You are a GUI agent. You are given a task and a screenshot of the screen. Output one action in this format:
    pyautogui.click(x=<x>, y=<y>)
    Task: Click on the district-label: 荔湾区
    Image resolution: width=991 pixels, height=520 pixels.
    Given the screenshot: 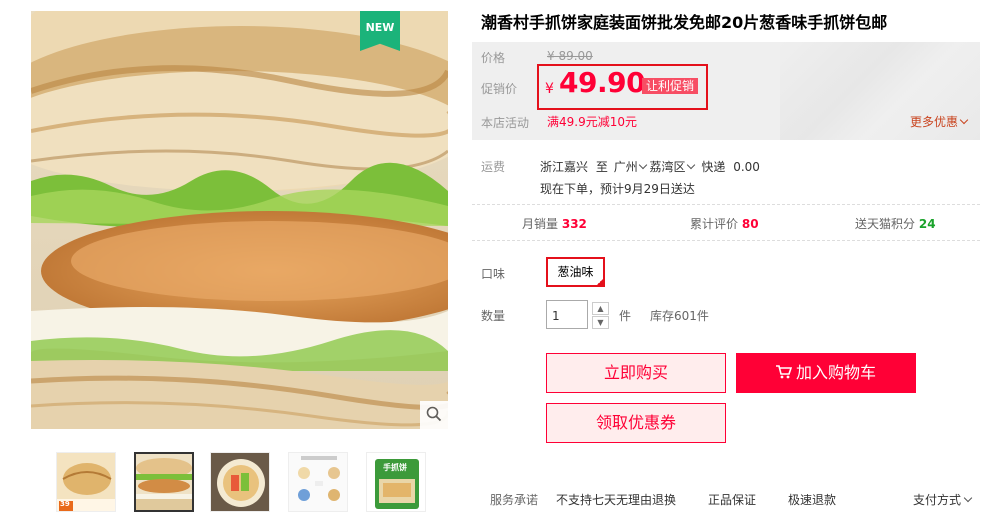 What is the action you would take?
    pyautogui.click(x=667, y=167)
    